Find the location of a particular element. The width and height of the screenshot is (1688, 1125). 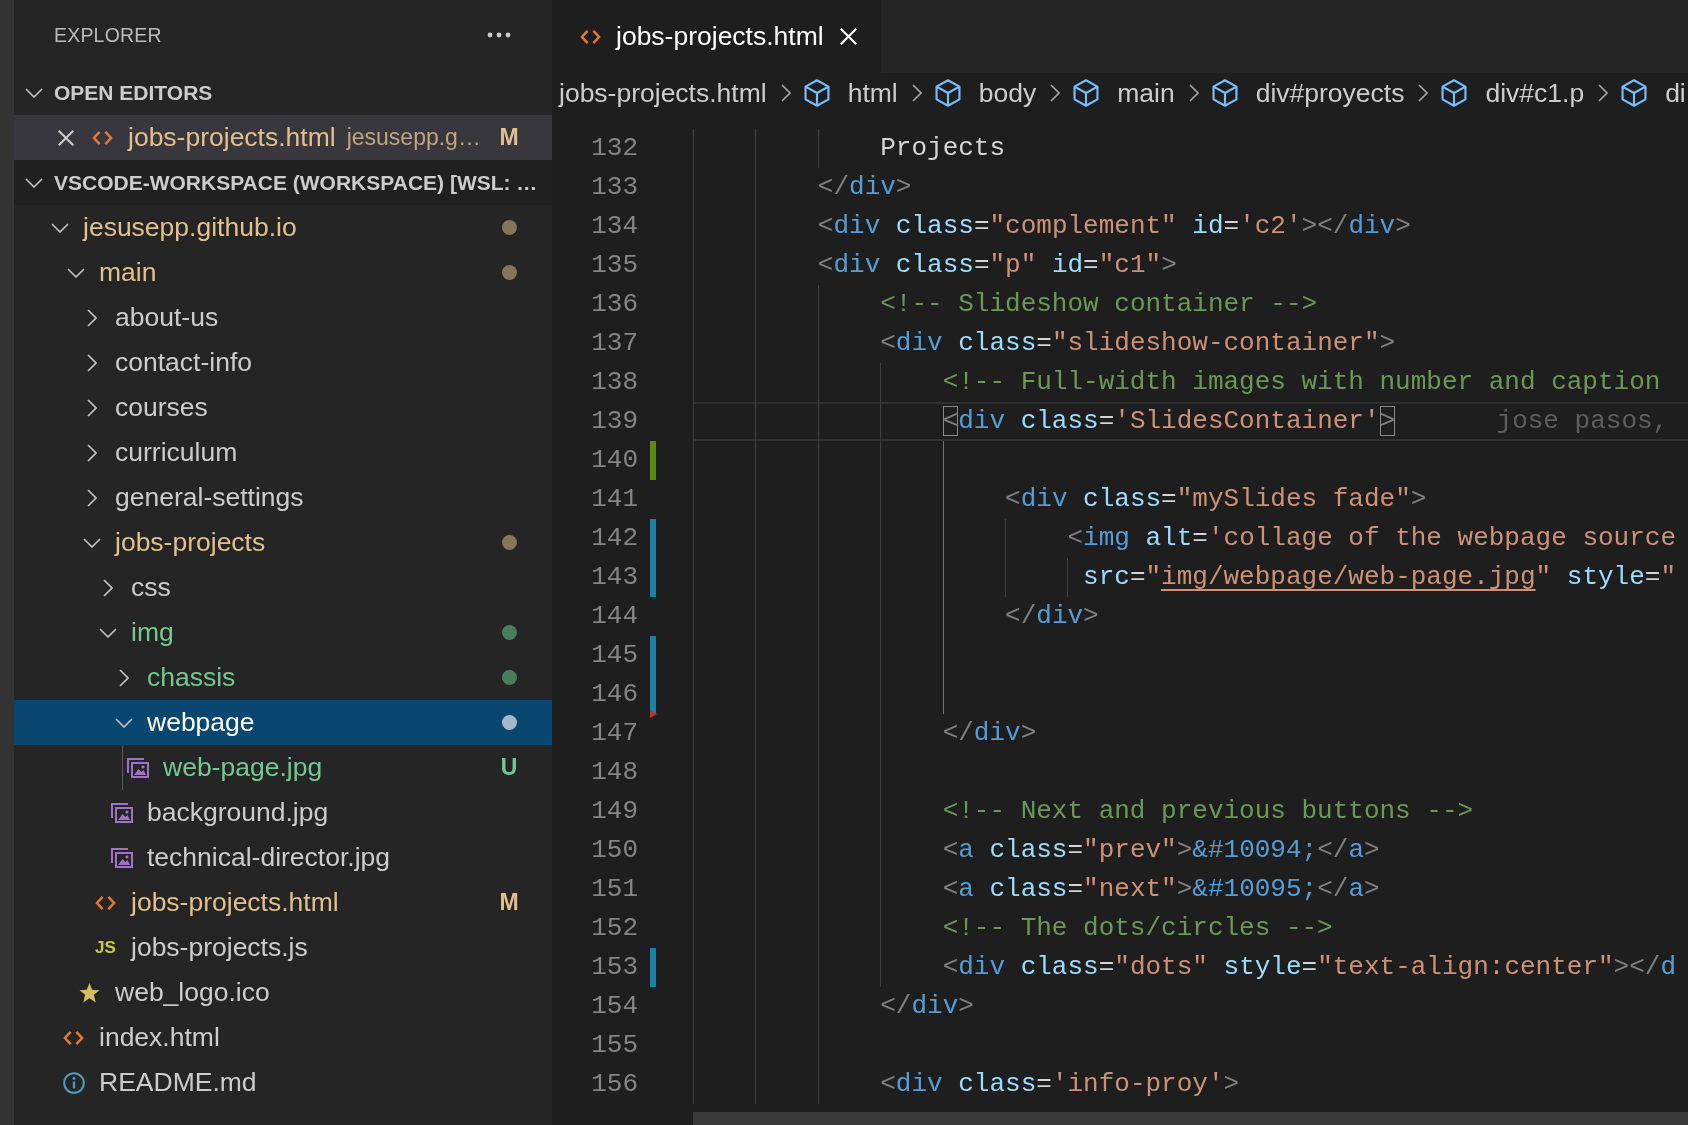

editor-tab: jobs-projects.html is located at coordinates (716, 36).